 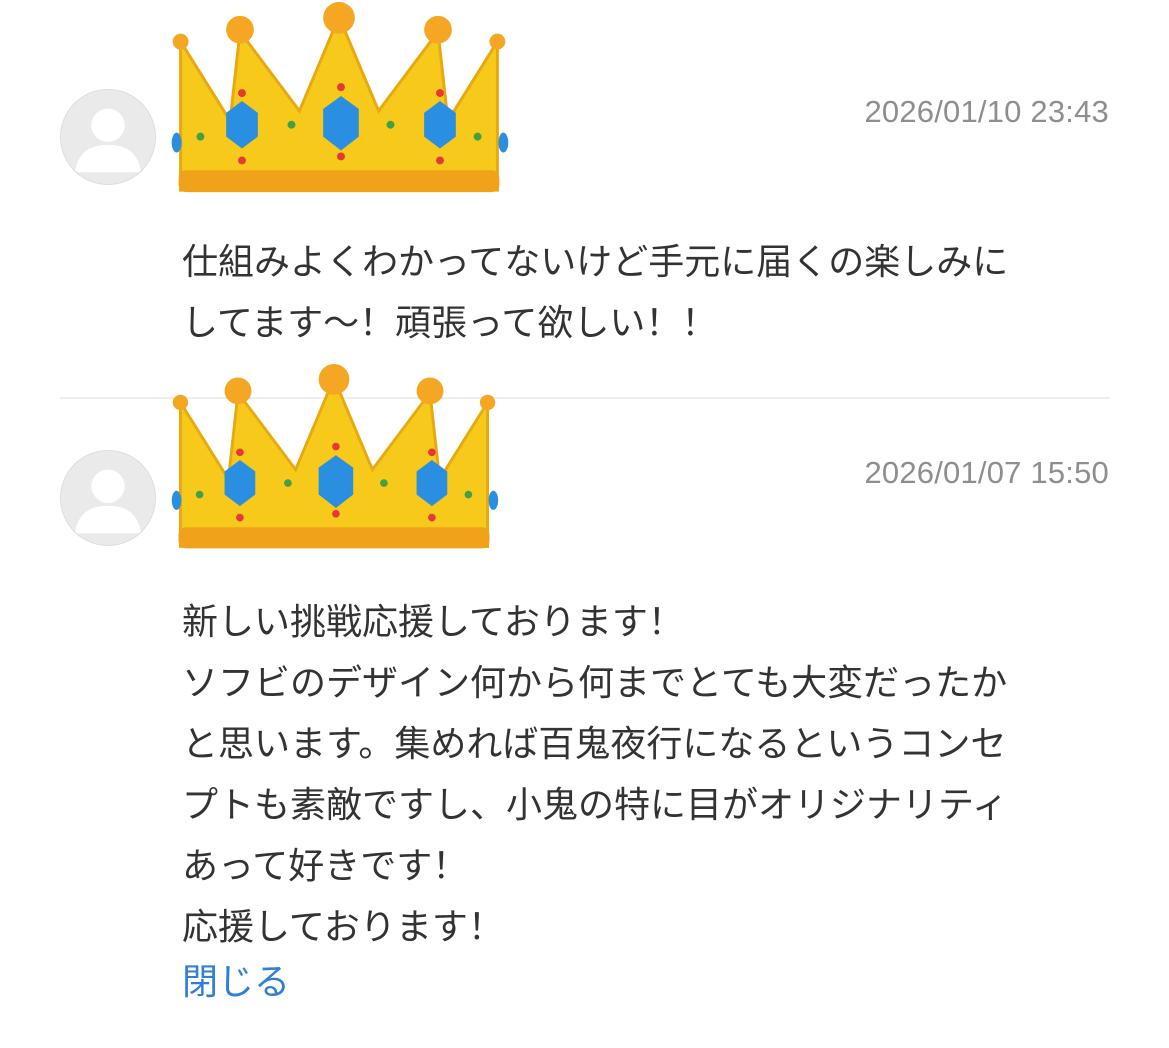 What do you see at coordinates (236, 982) in the screenshot?
I see `close-link: 閉じる` at bounding box center [236, 982].